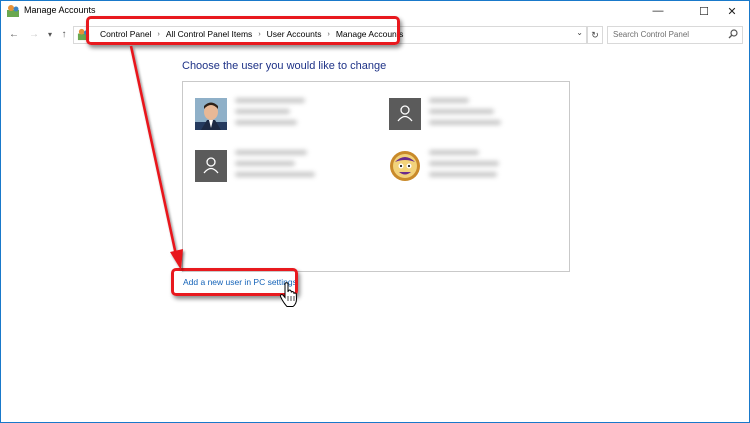 The height and width of the screenshot is (423, 750). I want to click on hand-cursor-icon, so click(288, 294).